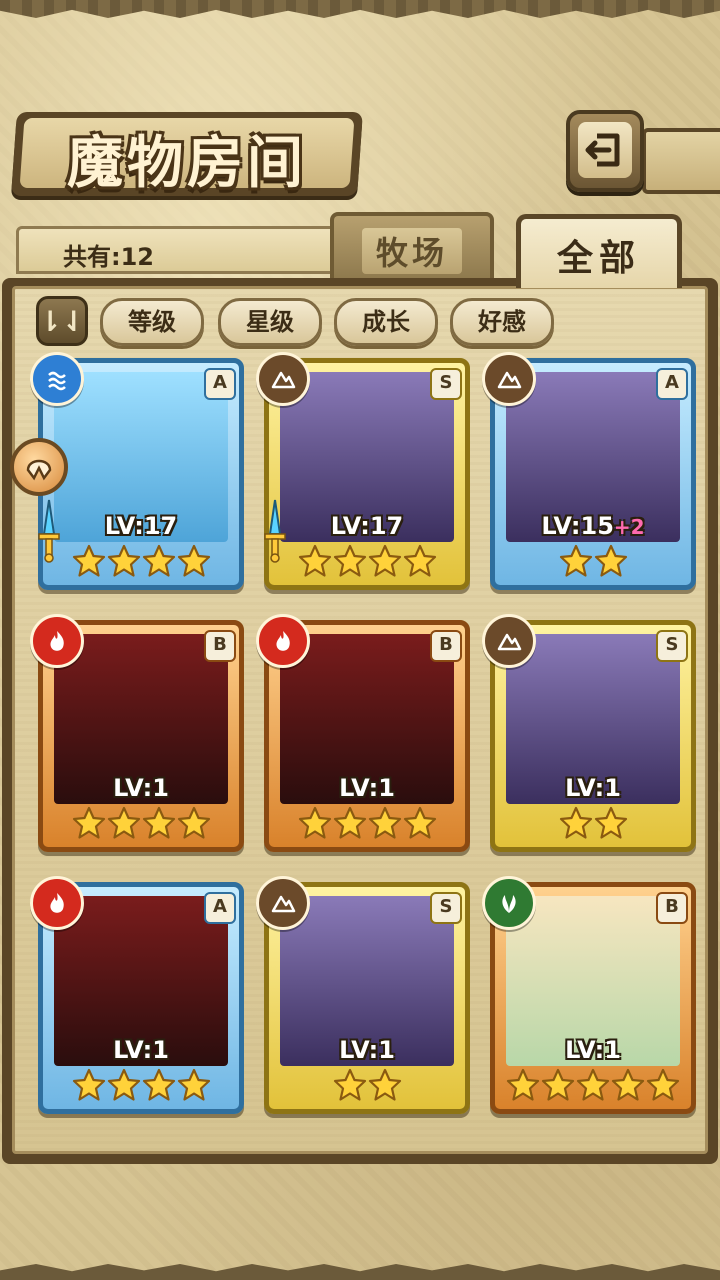  I want to click on monster-card: S LV:17, so click(363, 471).